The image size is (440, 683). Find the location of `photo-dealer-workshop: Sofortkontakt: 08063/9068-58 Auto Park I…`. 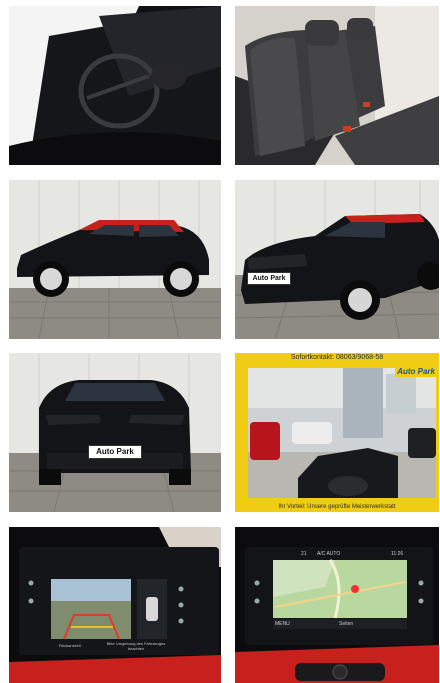

photo-dealer-workshop: Sofortkontakt: 08063/9068-58 Auto Park I… is located at coordinates (337, 432).